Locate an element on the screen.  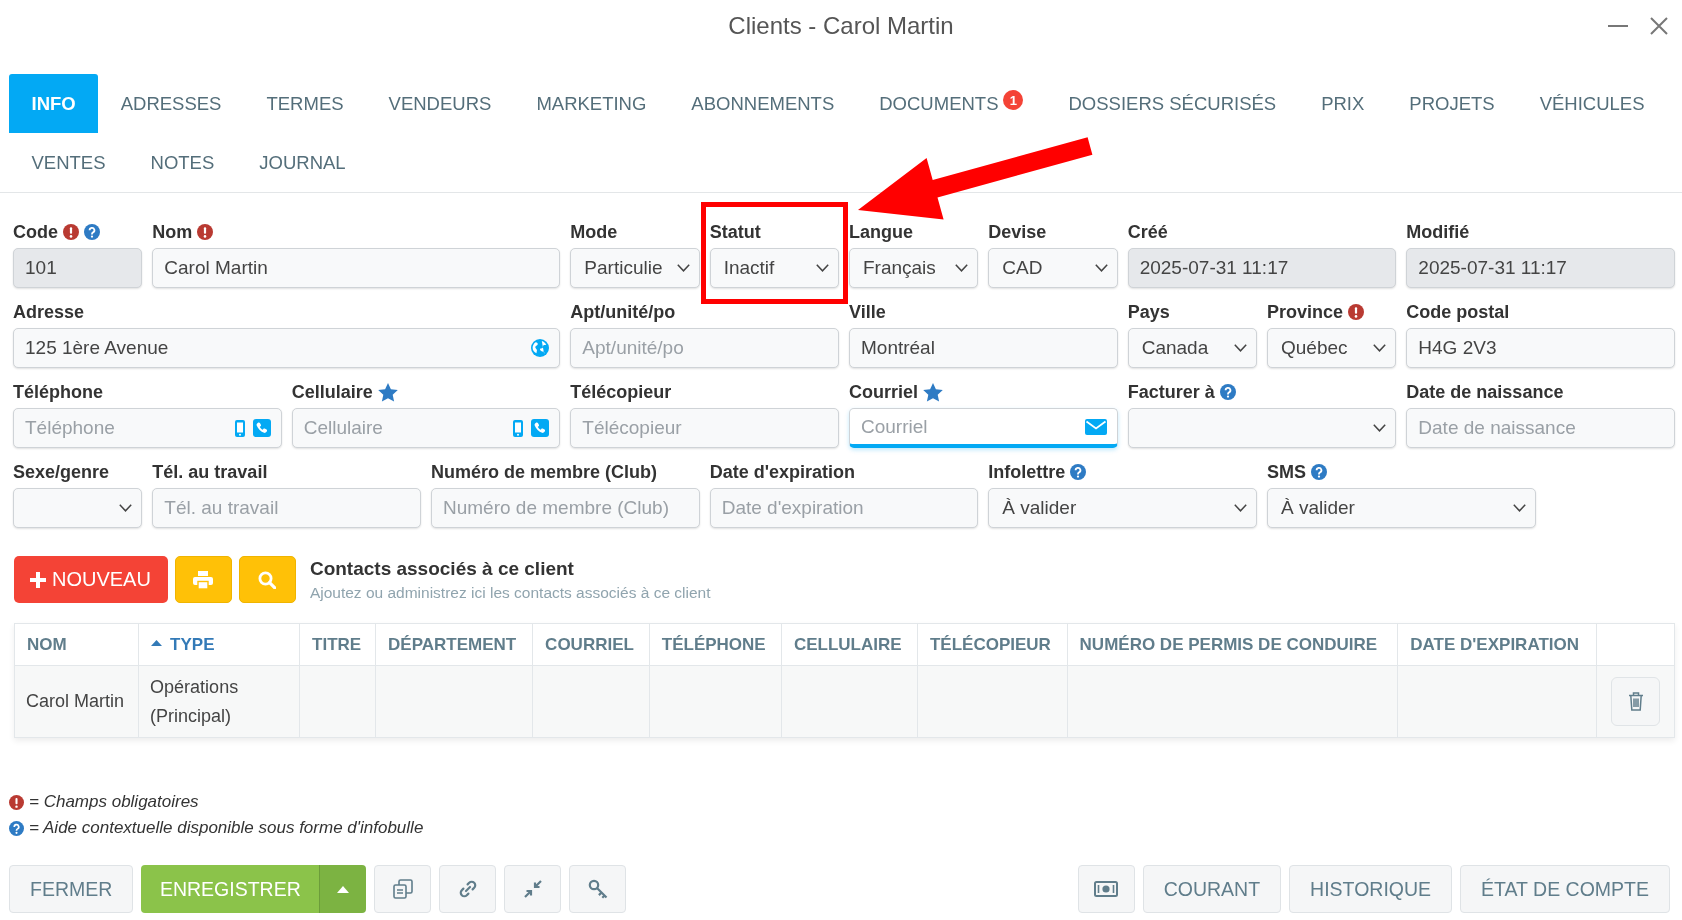
section-subtitle: Ajoutez ou administrez ici les contacts associés à ce client is located at coordinates (510, 592).